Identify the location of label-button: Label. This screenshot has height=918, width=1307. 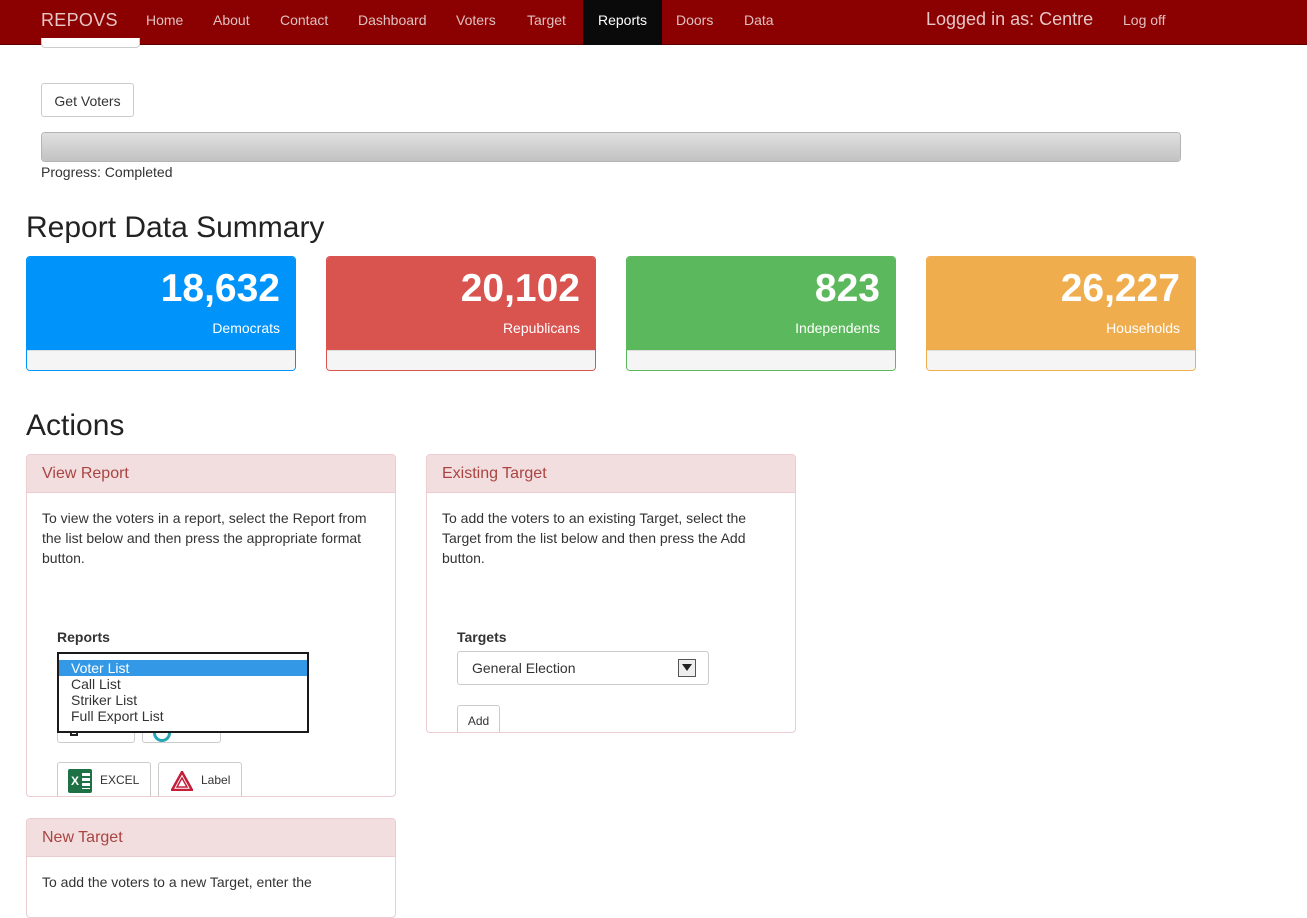
(200, 779).